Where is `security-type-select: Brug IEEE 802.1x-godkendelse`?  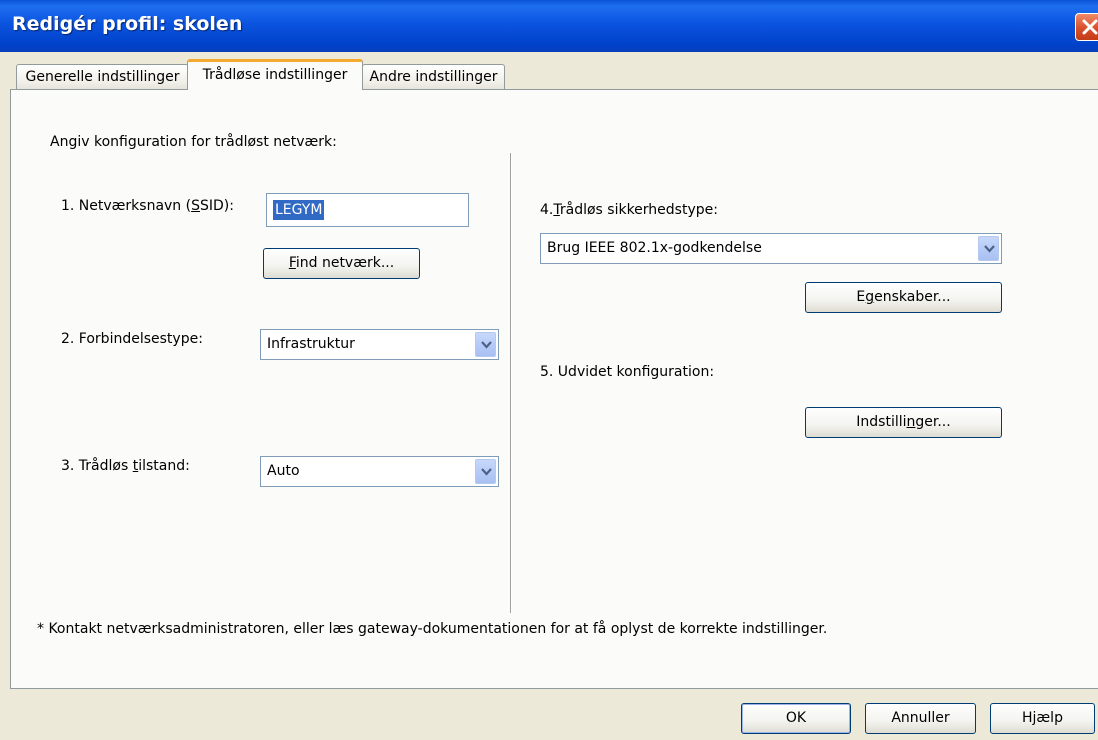
security-type-select: Brug IEEE 802.1x-godkendelse is located at coordinates (771, 248).